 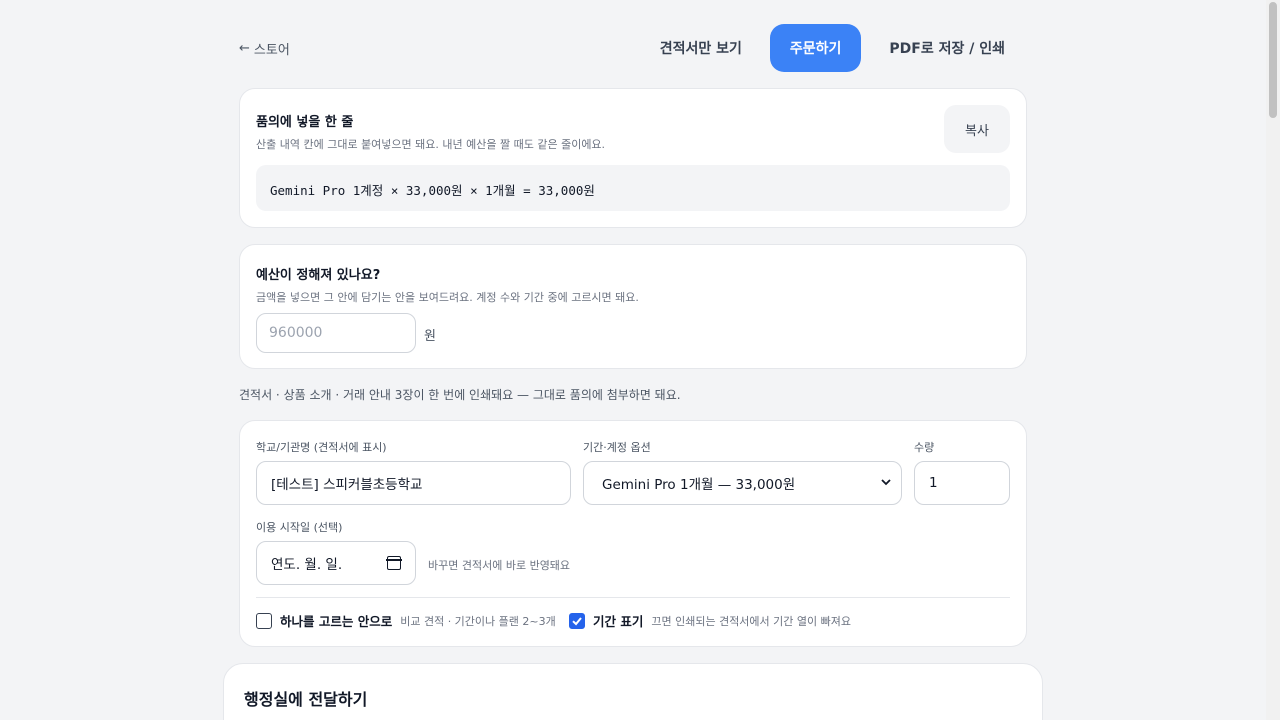 I want to click on start-date-label: 이용 시작일 (선택), so click(x=299, y=527).